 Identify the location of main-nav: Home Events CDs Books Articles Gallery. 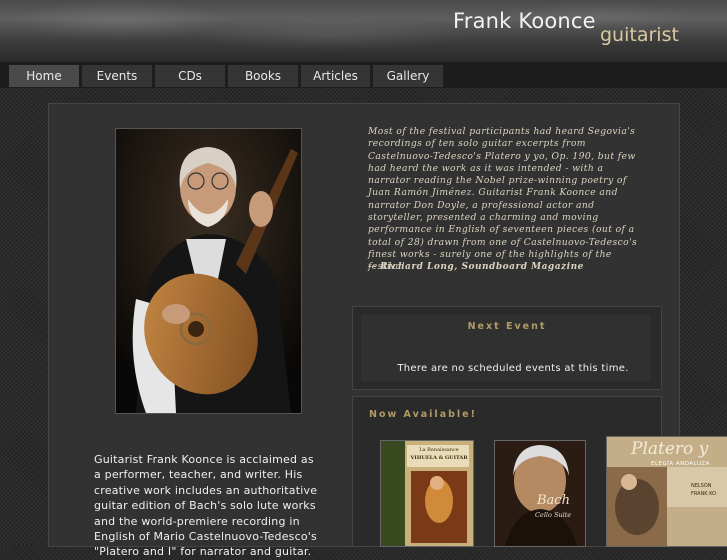
(363, 75).